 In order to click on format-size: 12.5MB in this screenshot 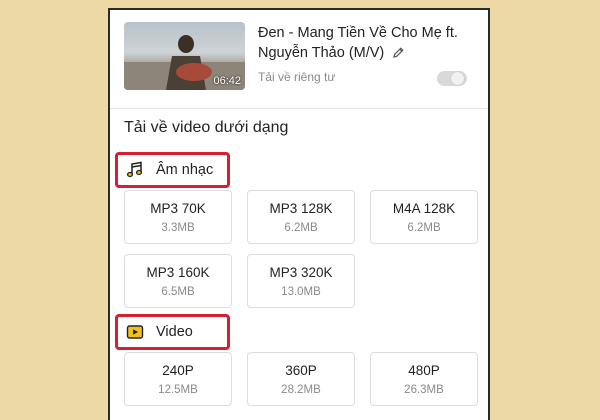, I will do `click(178, 390)`.